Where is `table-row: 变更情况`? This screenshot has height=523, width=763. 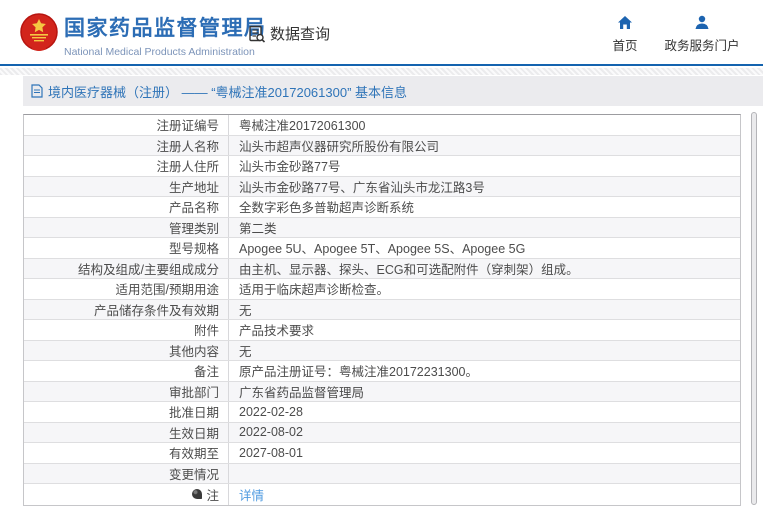
table-row: 变更情况 is located at coordinates (382, 473).